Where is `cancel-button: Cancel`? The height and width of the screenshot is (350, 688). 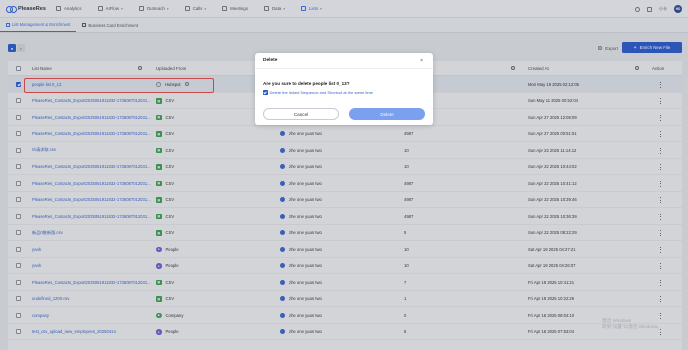 cancel-button: Cancel is located at coordinates (301, 114).